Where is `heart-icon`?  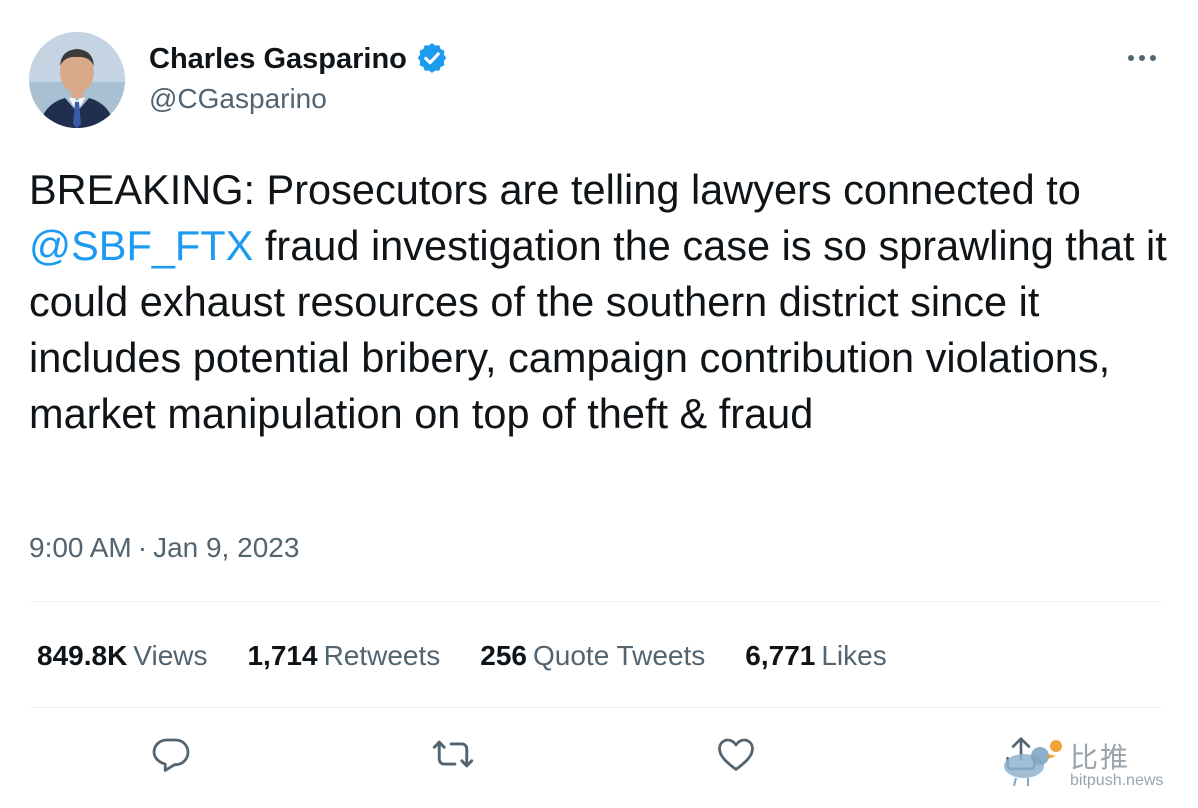 heart-icon is located at coordinates (736, 754).